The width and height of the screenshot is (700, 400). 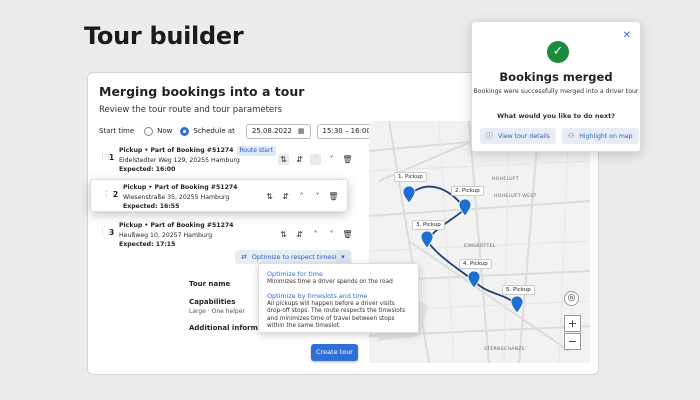 What do you see at coordinates (149, 131) in the screenshot?
I see `radio-now-circle` at bounding box center [149, 131].